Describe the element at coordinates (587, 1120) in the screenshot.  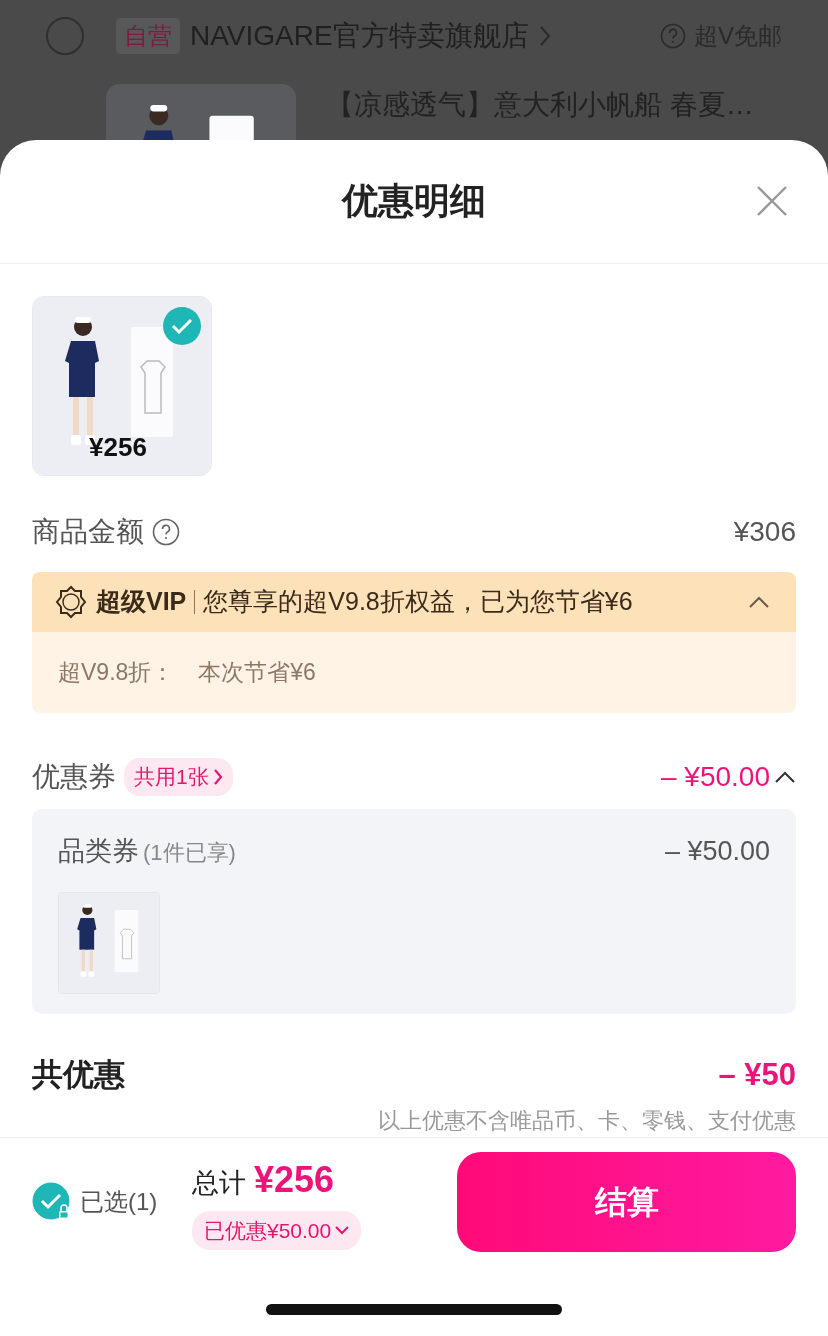
I see `discount-note: 以上优惠不含唯品币、卡、零钱、支付优惠` at that location.